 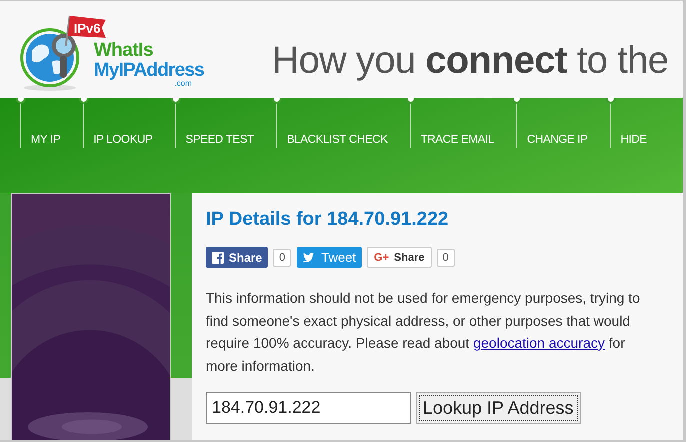 What do you see at coordinates (328, 220) in the screenshot?
I see `page-heading: IP Details for 184.70.91.222` at bounding box center [328, 220].